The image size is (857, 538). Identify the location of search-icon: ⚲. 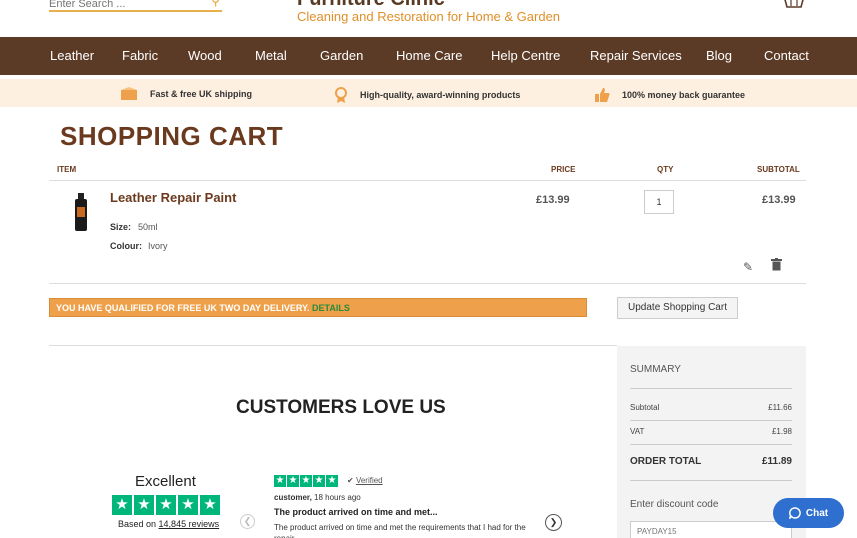
(215, 4).